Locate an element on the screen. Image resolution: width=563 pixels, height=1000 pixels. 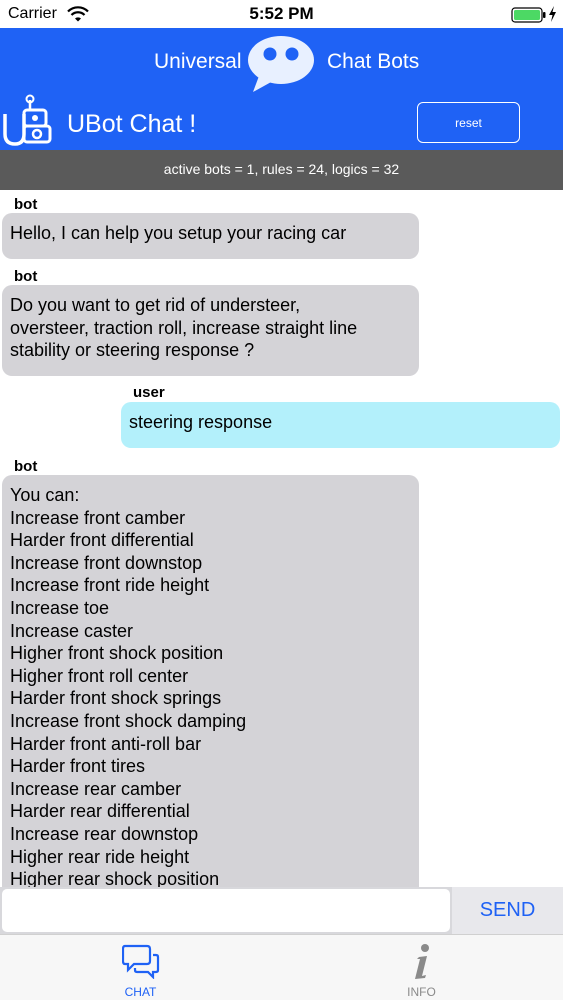
status-time: 5:52 PM is located at coordinates (281, 13).